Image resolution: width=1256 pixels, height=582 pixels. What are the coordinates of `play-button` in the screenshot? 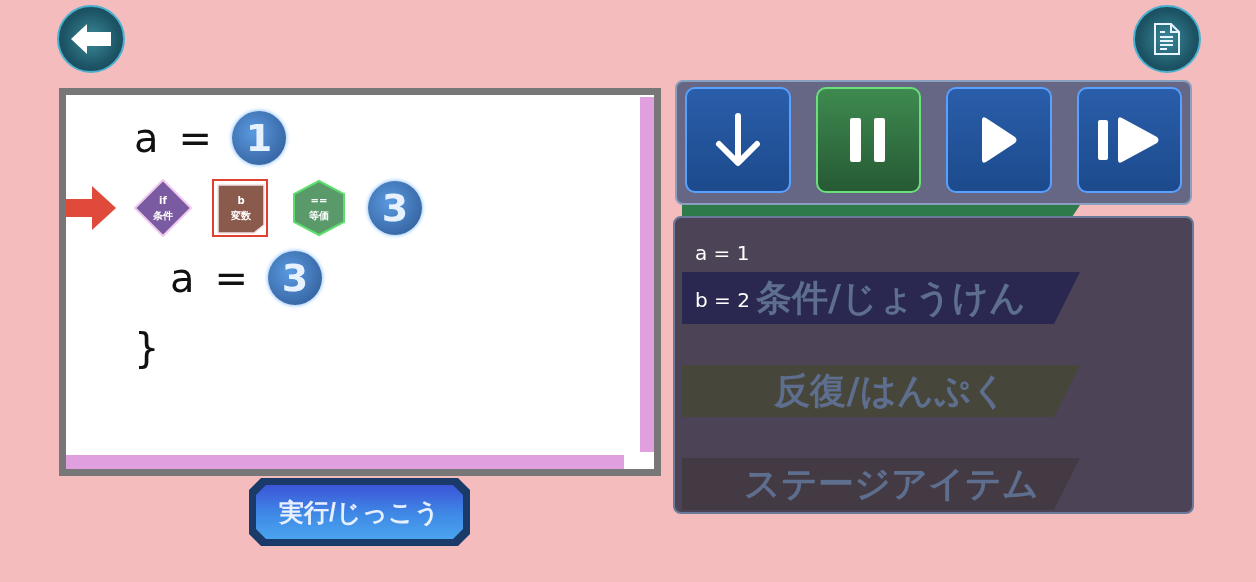 It's located at (999, 140).